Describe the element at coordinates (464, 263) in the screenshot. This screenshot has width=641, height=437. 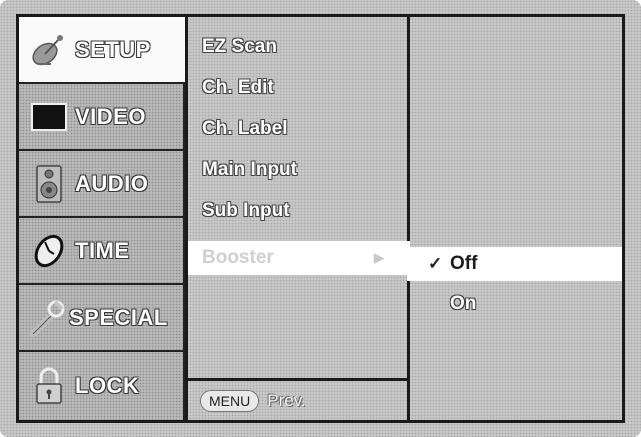
I see `option-label: Off` at that location.